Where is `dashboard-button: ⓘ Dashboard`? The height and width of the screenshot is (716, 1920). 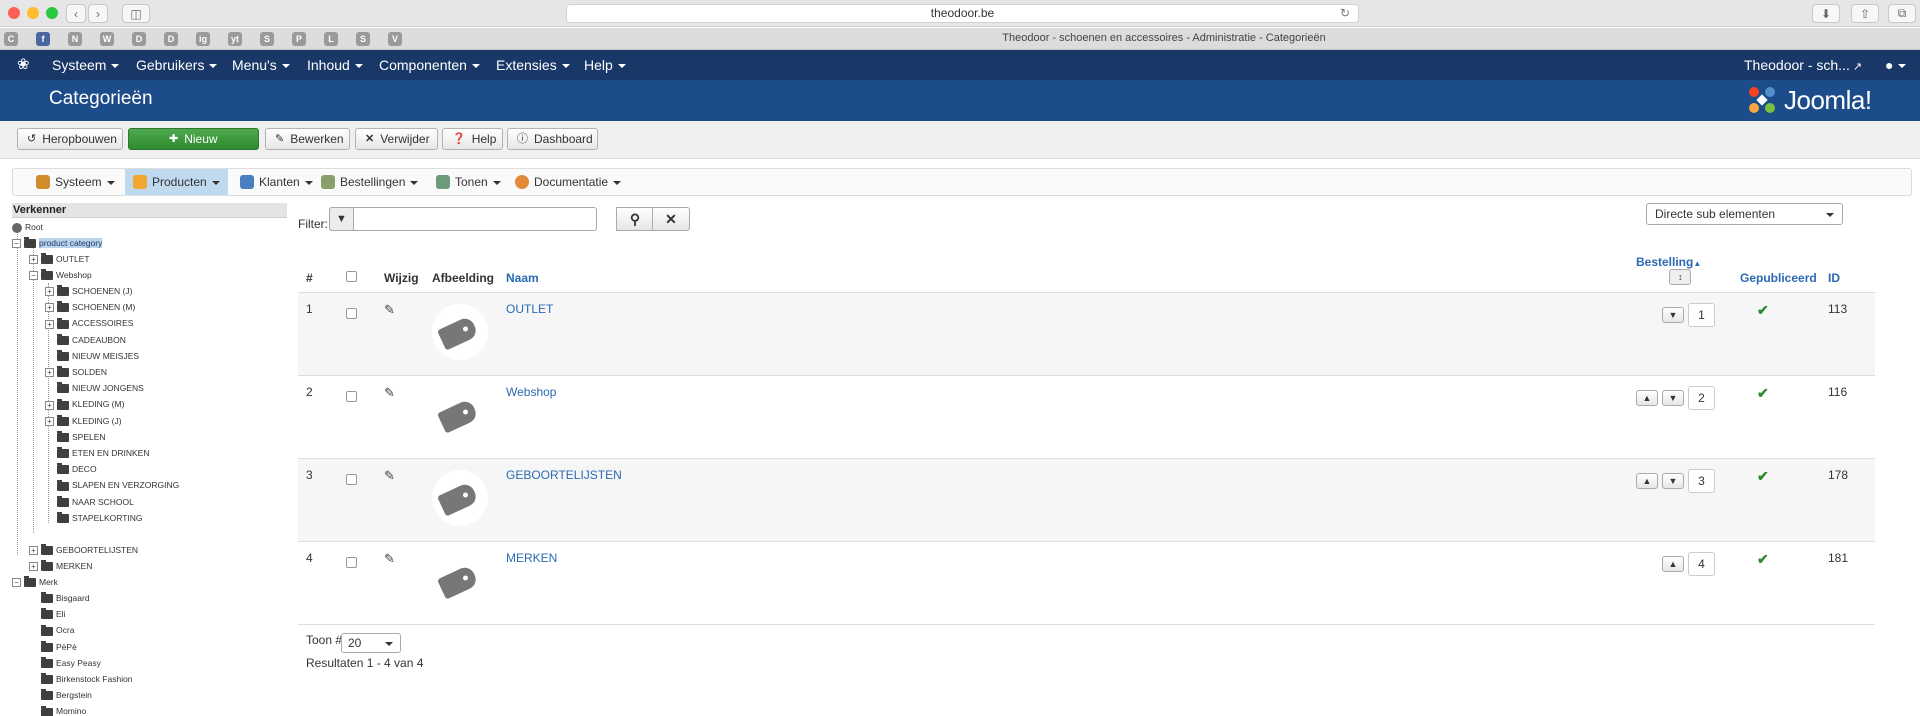
dashboard-button: ⓘ Dashboard is located at coordinates (552, 139).